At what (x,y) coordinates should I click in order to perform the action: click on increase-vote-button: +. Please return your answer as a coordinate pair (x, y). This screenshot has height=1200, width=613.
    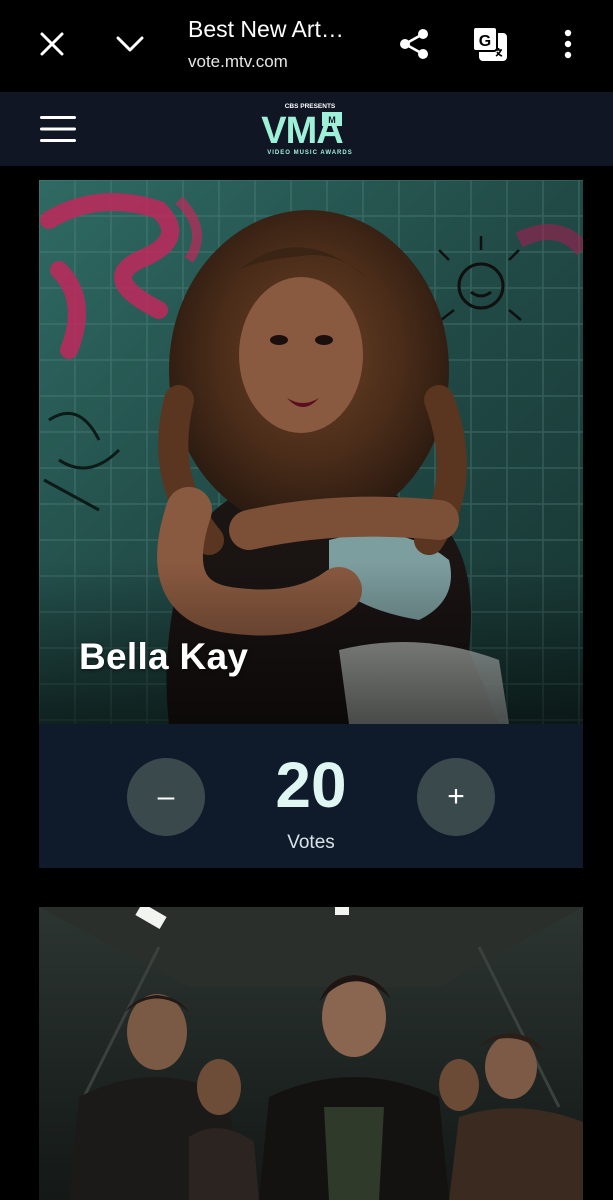
    Looking at the image, I should click on (456, 797).